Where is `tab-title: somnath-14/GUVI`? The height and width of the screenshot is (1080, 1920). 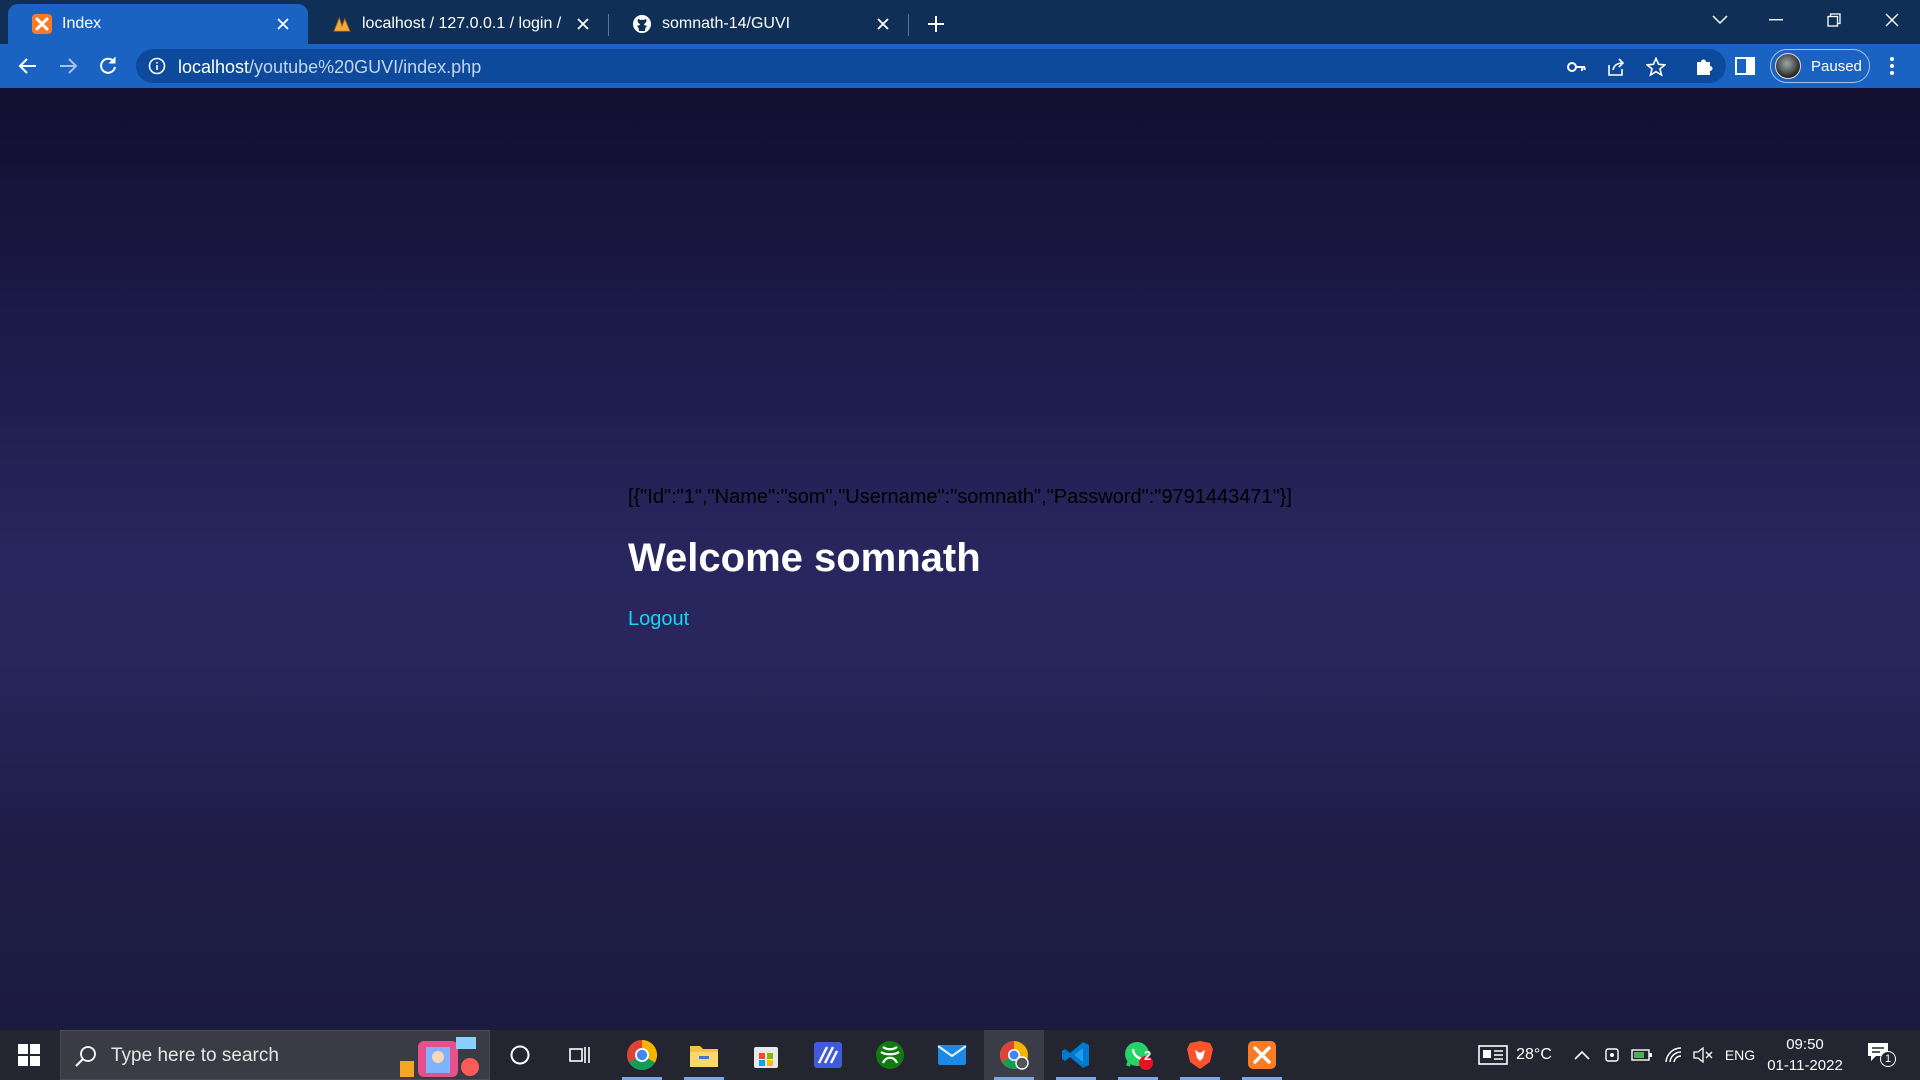
tab-title: somnath-14/GUVI is located at coordinates (726, 23).